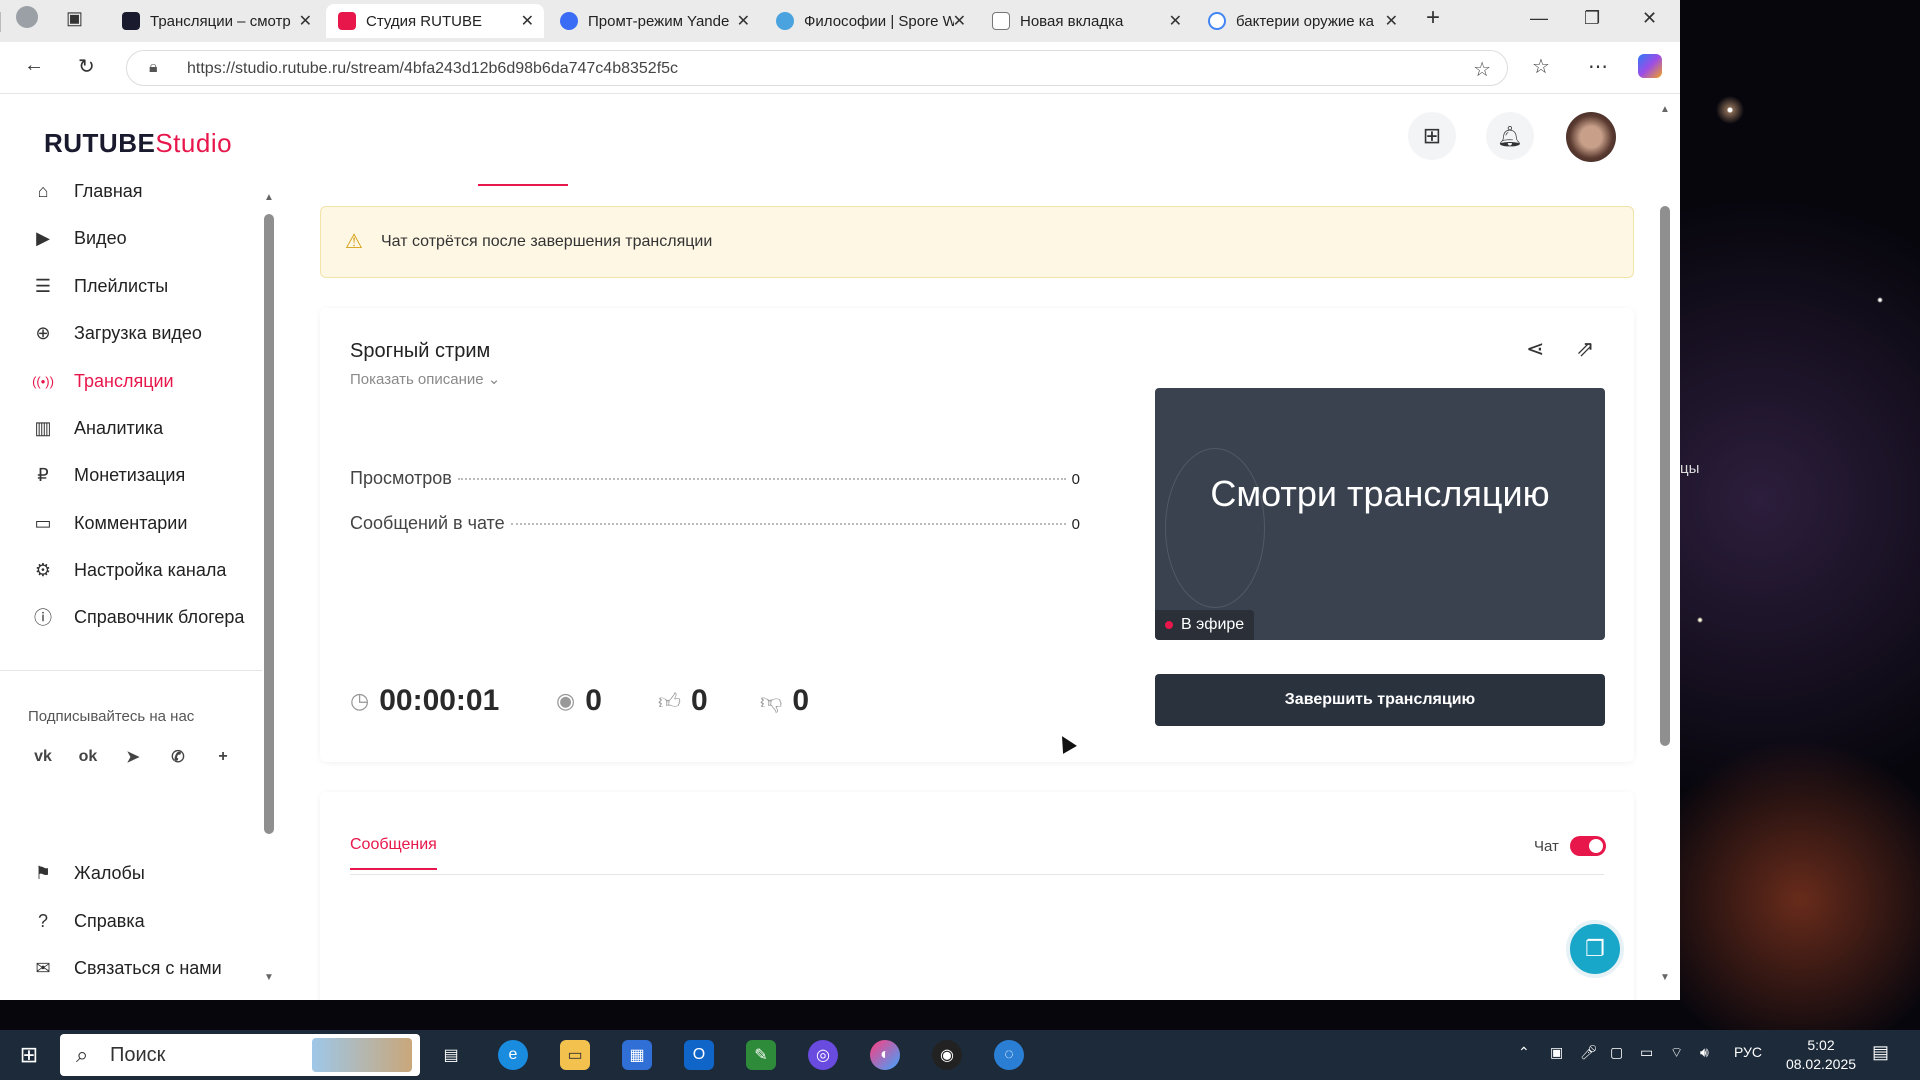 The width and height of the screenshot is (1920, 1080). Describe the element at coordinates (87, 873) in the screenshot. I see `sidebar-item-complaints: ⚑ Жалобы` at that location.